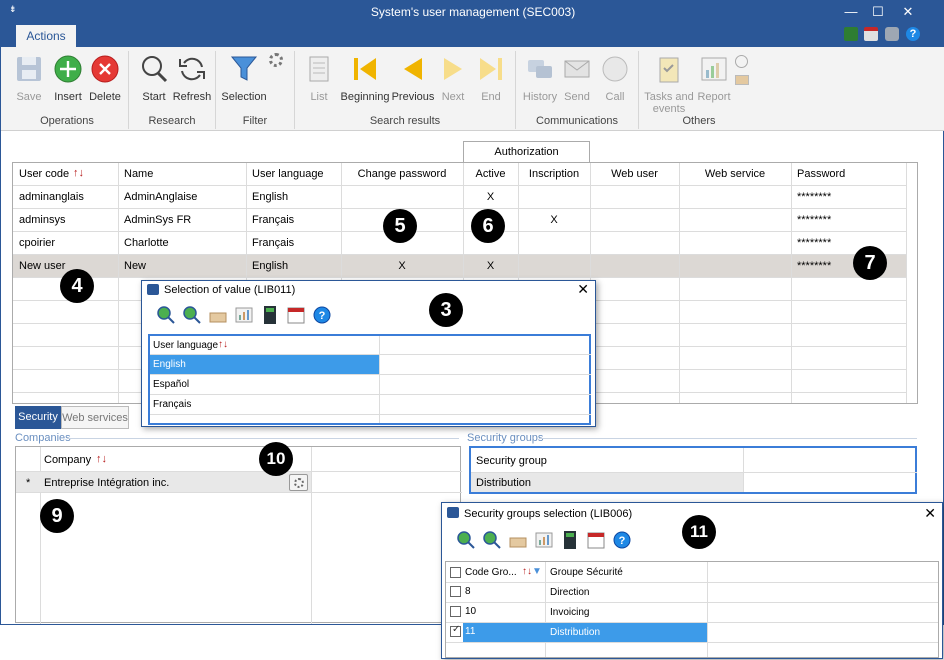 The width and height of the screenshot is (944, 660). Describe the element at coordinates (38, 417) in the screenshot. I see `tab-security: Security` at that location.